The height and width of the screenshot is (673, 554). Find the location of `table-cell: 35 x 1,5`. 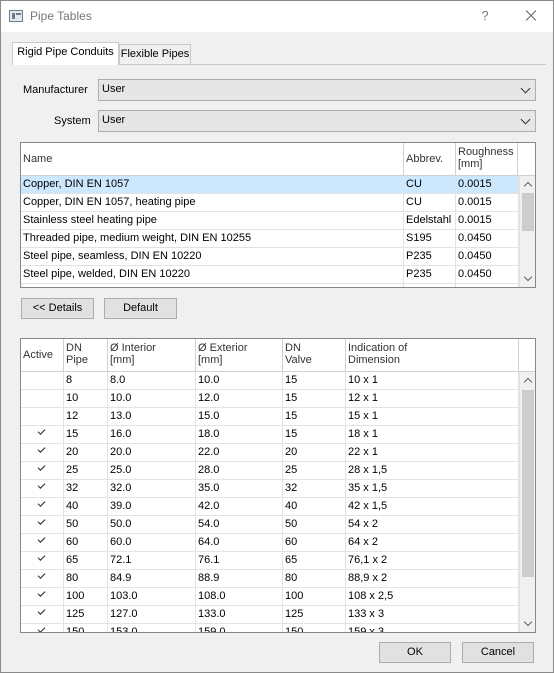

table-cell: 35 x 1,5 is located at coordinates (432, 489).